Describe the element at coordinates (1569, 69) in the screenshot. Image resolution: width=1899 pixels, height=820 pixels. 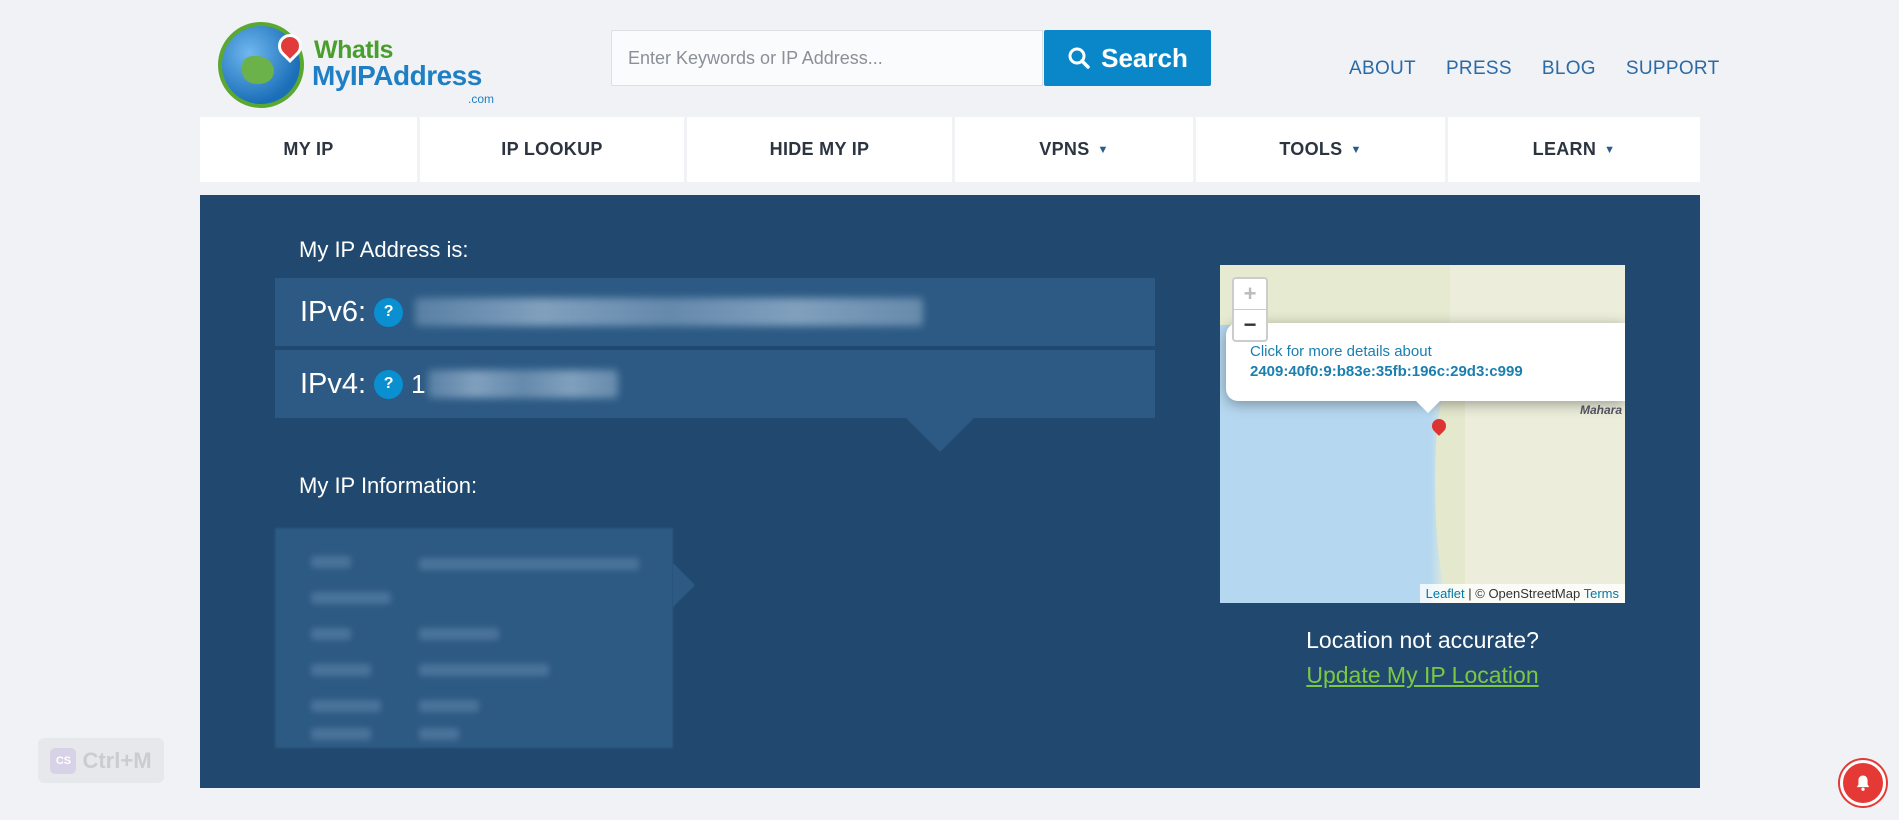
I see `blog-link: BLOG` at that location.